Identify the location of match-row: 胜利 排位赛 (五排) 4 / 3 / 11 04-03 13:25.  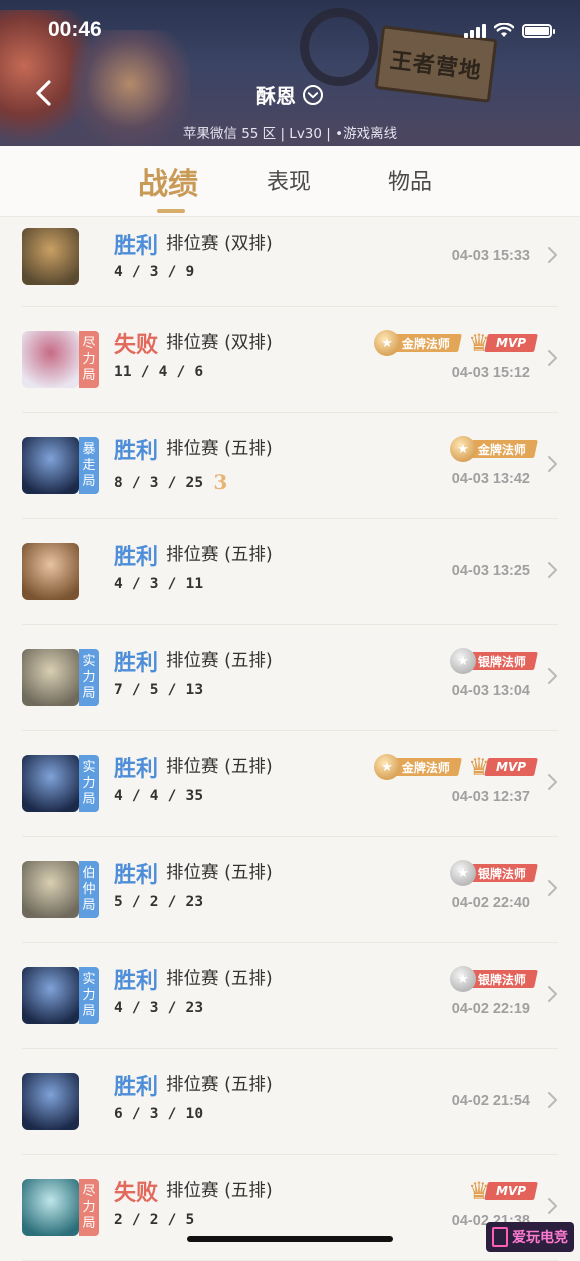
(290, 572).